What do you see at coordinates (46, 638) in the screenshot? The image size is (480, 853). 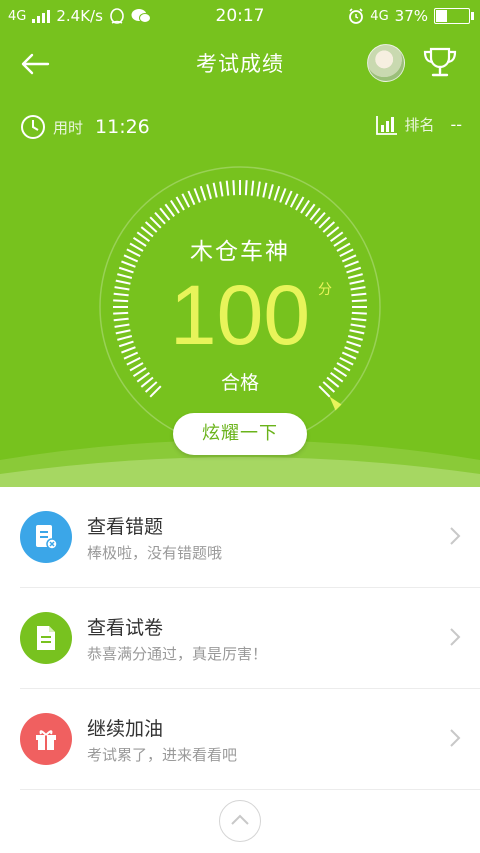 I see `exam-paper-icon` at bounding box center [46, 638].